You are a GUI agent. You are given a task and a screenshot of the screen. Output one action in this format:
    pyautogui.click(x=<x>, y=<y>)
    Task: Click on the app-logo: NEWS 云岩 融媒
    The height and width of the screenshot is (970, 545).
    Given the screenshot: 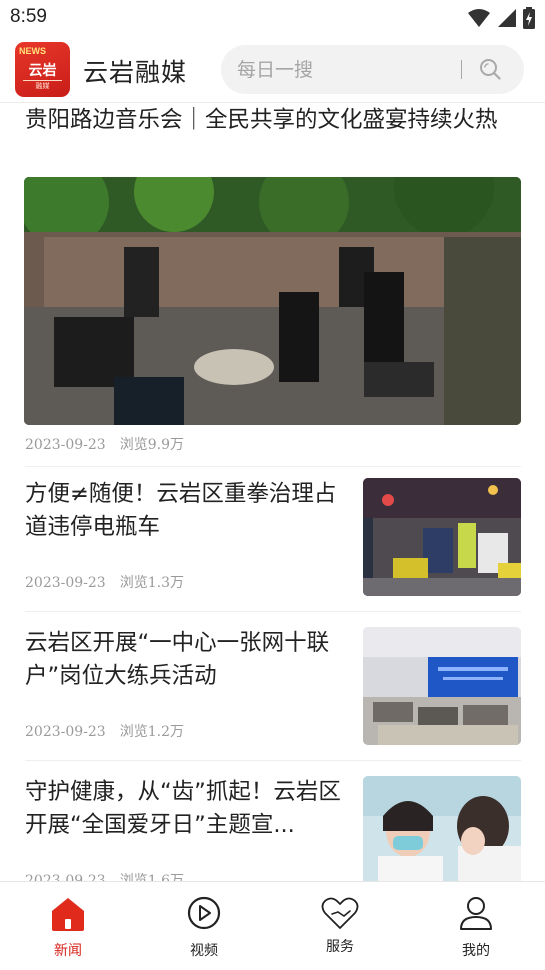 What is the action you would take?
    pyautogui.click(x=42, y=69)
    